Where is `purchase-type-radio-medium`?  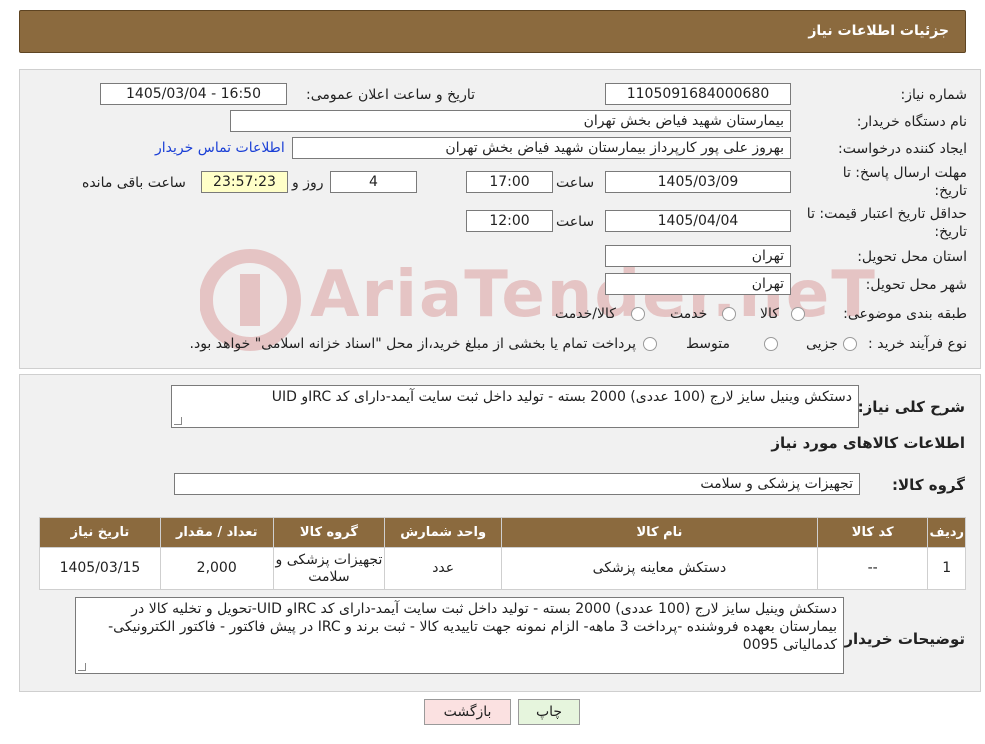 purchase-type-radio-medium is located at coordinates (771, 344).